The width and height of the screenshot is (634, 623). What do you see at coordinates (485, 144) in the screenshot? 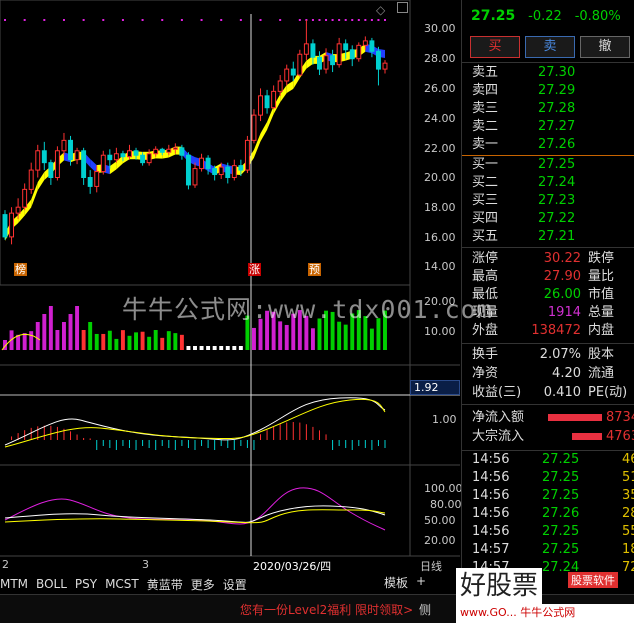
I see `ask-label: 卖一` at bounding box center [485, 144].